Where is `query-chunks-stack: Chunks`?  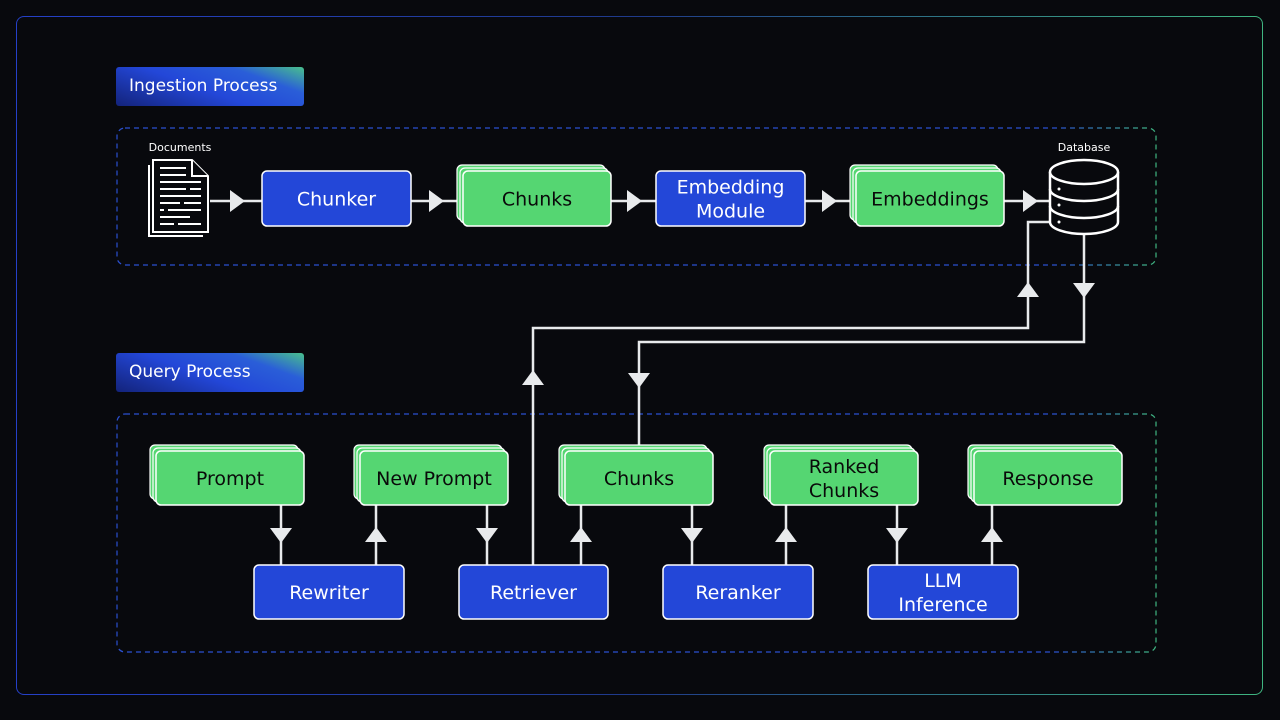 query-chunks-stack: Chunks is located at coordinates (636, 475).